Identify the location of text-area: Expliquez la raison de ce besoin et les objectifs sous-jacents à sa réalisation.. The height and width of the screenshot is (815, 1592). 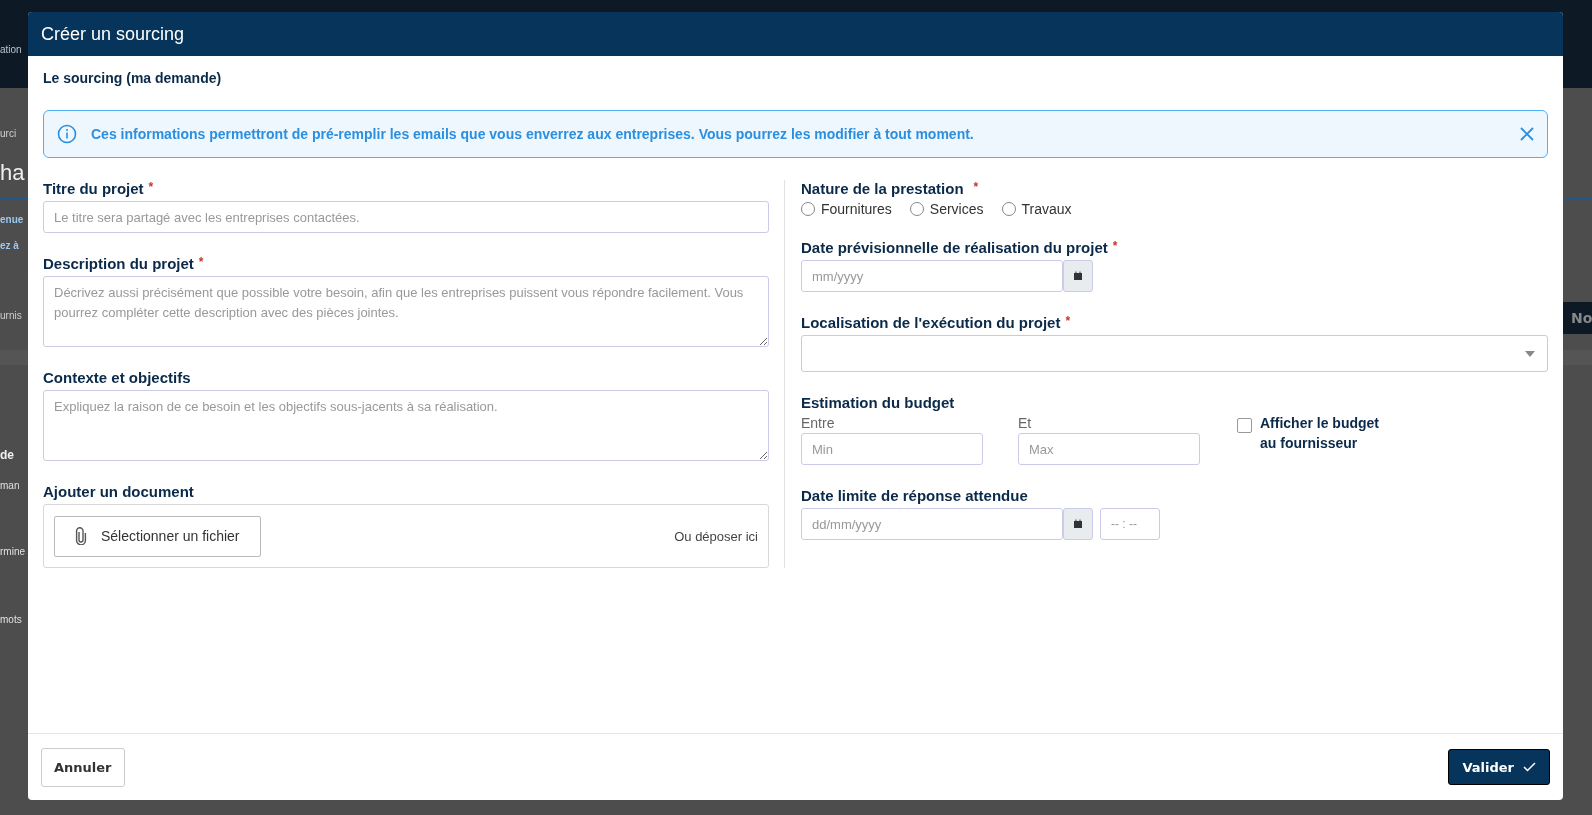
(406, 425).